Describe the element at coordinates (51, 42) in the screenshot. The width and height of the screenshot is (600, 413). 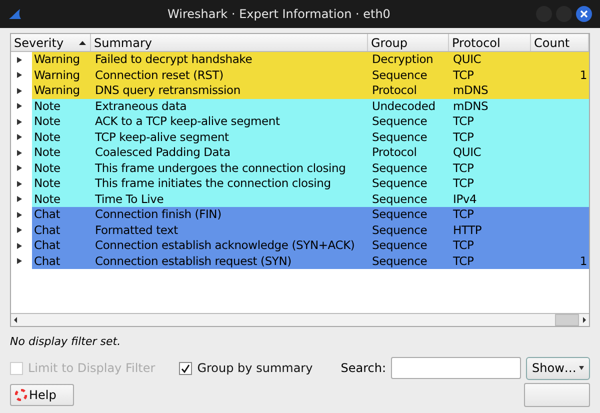
I see `column-header: Severity` at that location.